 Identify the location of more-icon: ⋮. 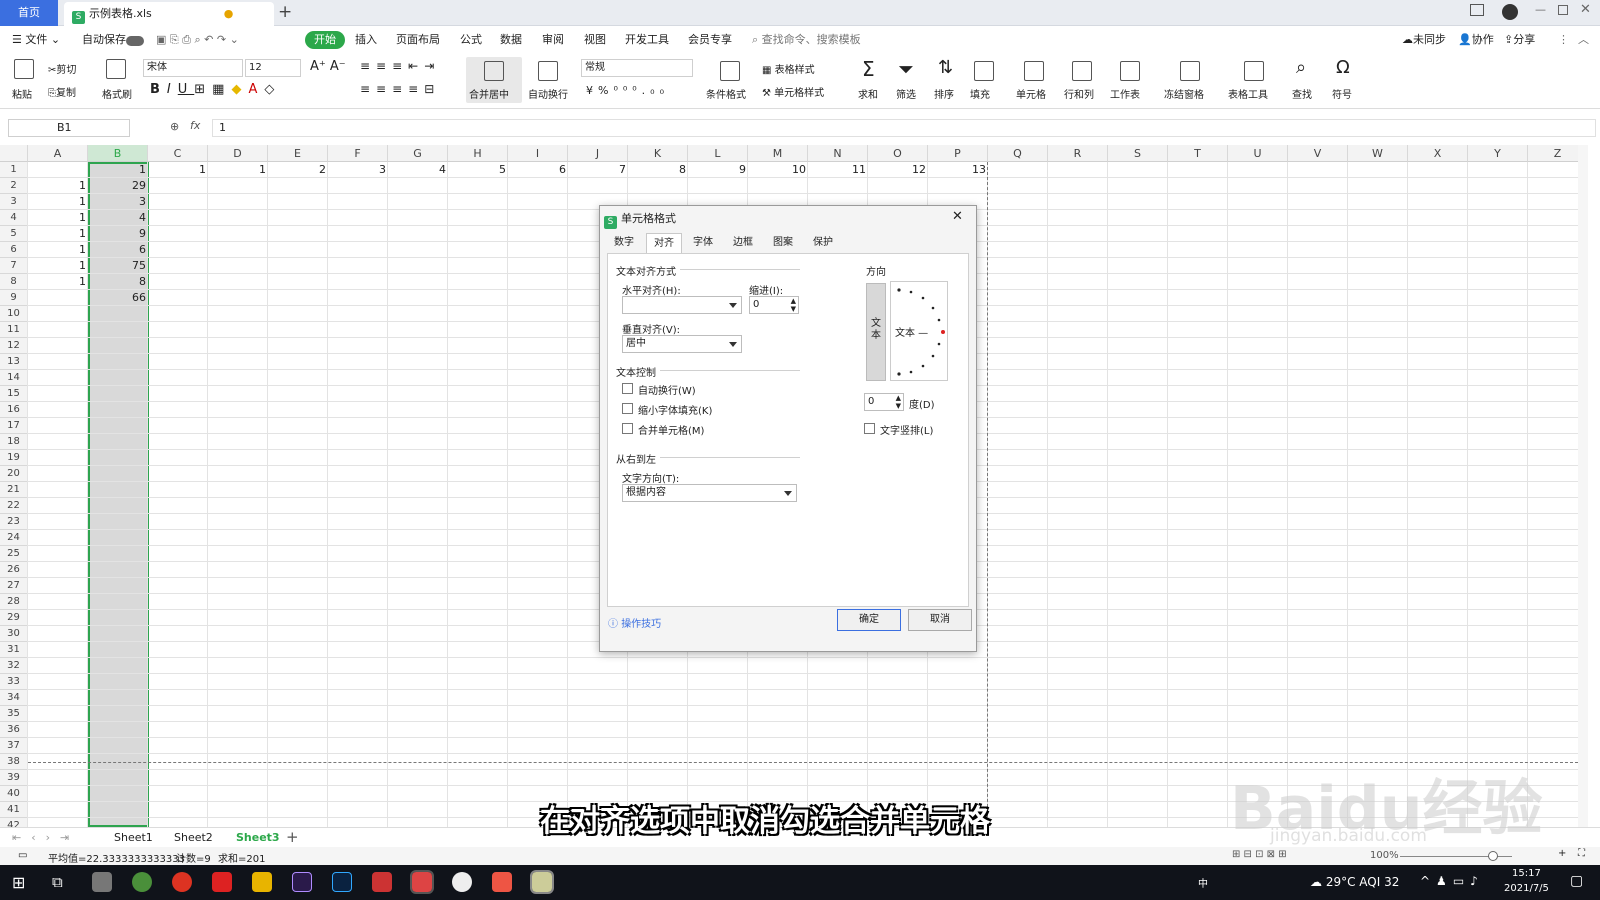
(1563, 40).